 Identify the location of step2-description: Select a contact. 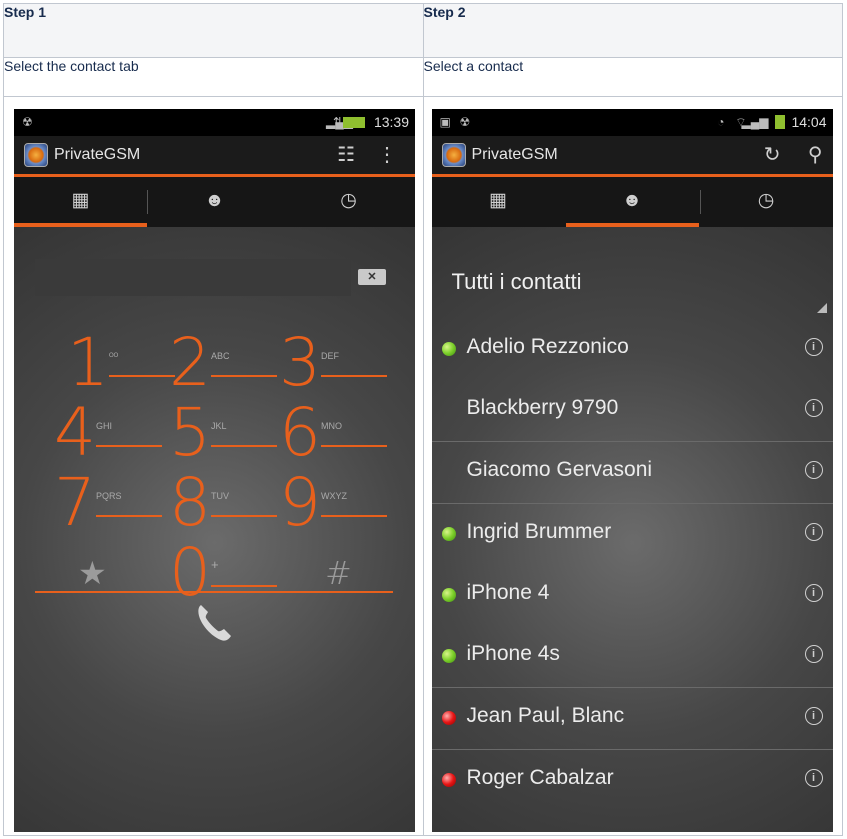
(632, 77).